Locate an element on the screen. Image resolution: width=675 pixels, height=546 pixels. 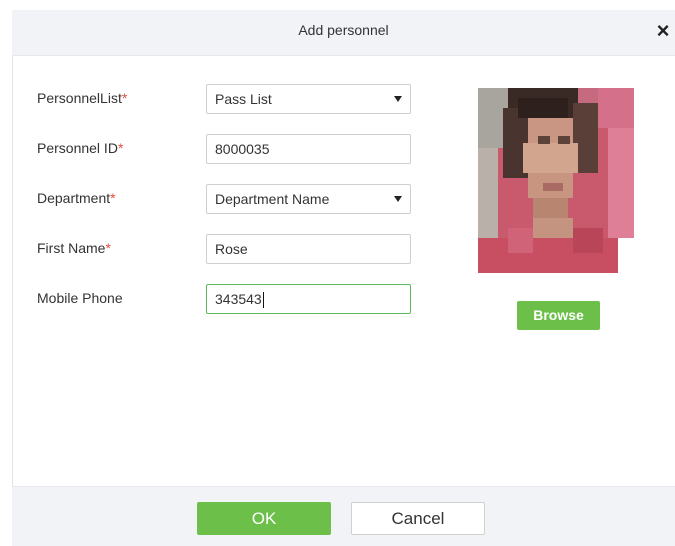
personnel-id-input: 8000035 is located at coordinates (308, 149).